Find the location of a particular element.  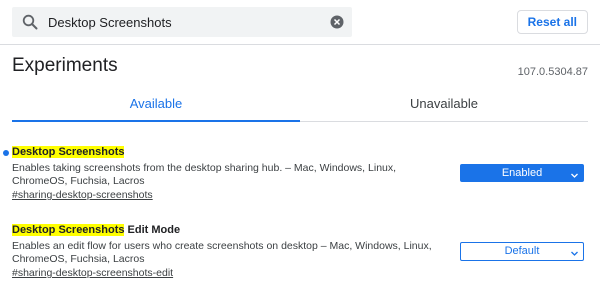

experiment-link: #sharing-desktop-screenshots-edit is located at coordinates (92, 273).